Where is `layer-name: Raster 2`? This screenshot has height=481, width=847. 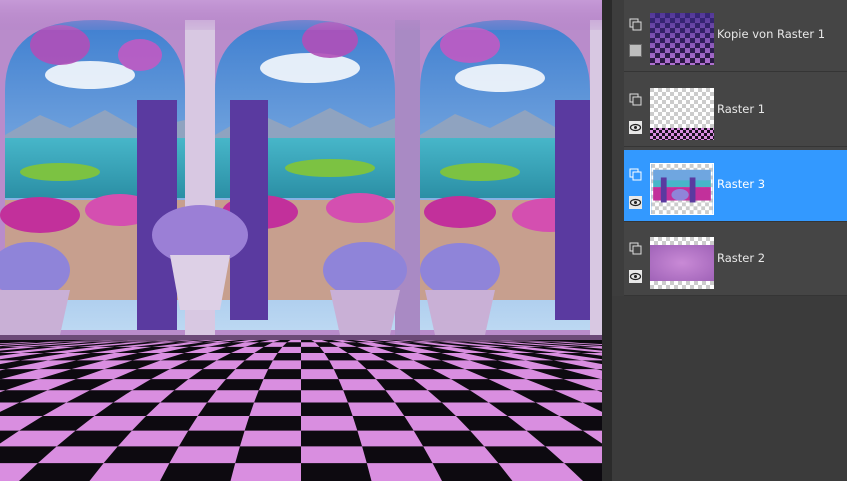
layer-name: Raster 2 is located at coordinates (741, 258).